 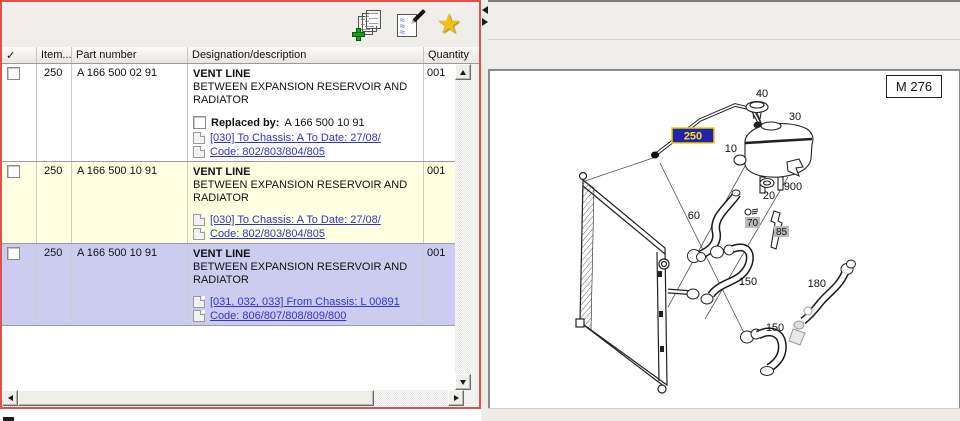 I want to click on callout-30: 30, so click(x=795, y=117).